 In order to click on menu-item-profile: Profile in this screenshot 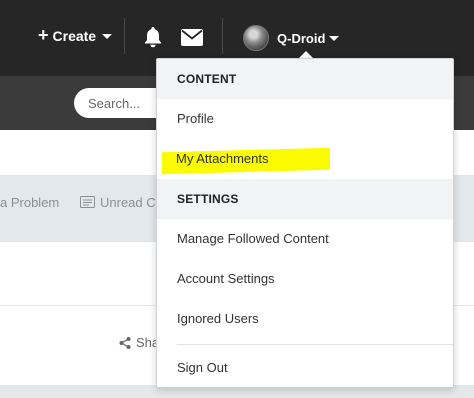, I will do `click(305, 119)`.